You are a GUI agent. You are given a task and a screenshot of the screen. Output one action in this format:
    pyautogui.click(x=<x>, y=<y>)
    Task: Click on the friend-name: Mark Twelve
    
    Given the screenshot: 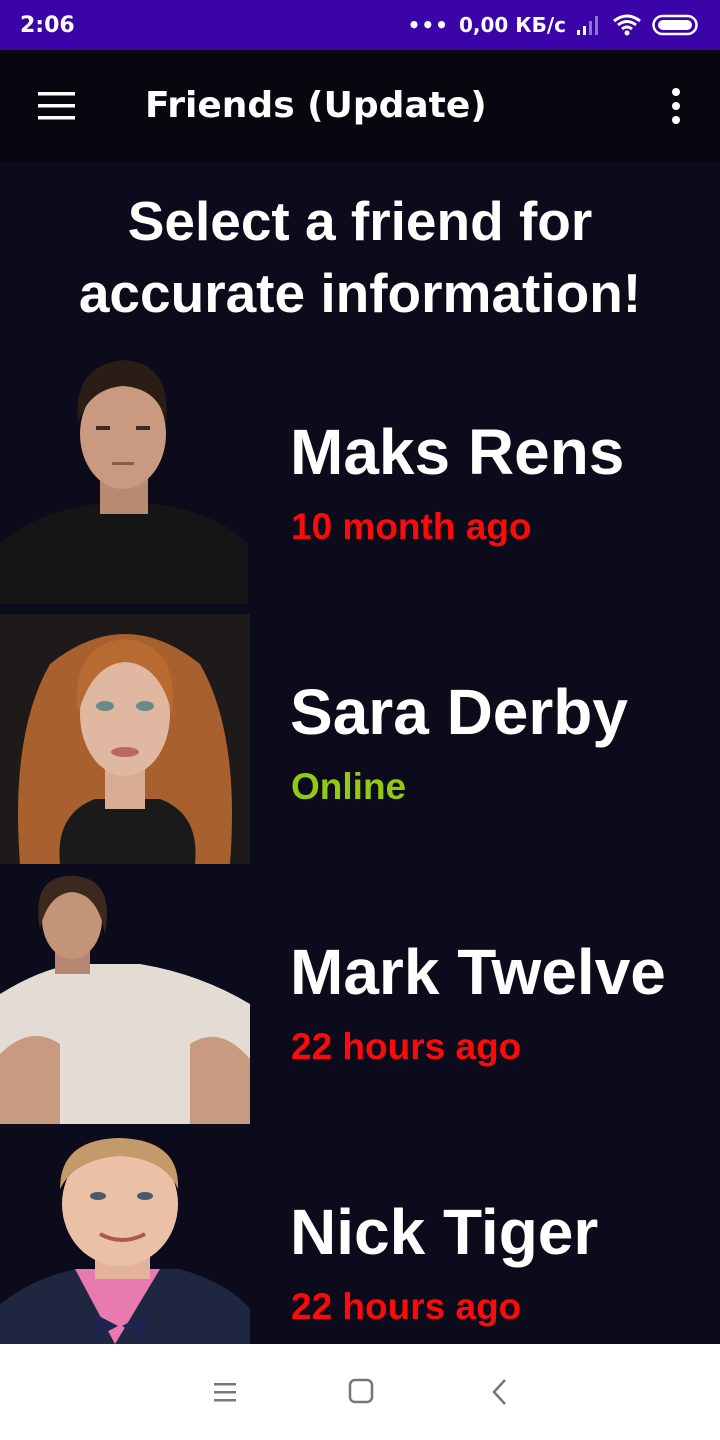 What is the action you would take?
    pyautogui.click(x=478, y=972)
    